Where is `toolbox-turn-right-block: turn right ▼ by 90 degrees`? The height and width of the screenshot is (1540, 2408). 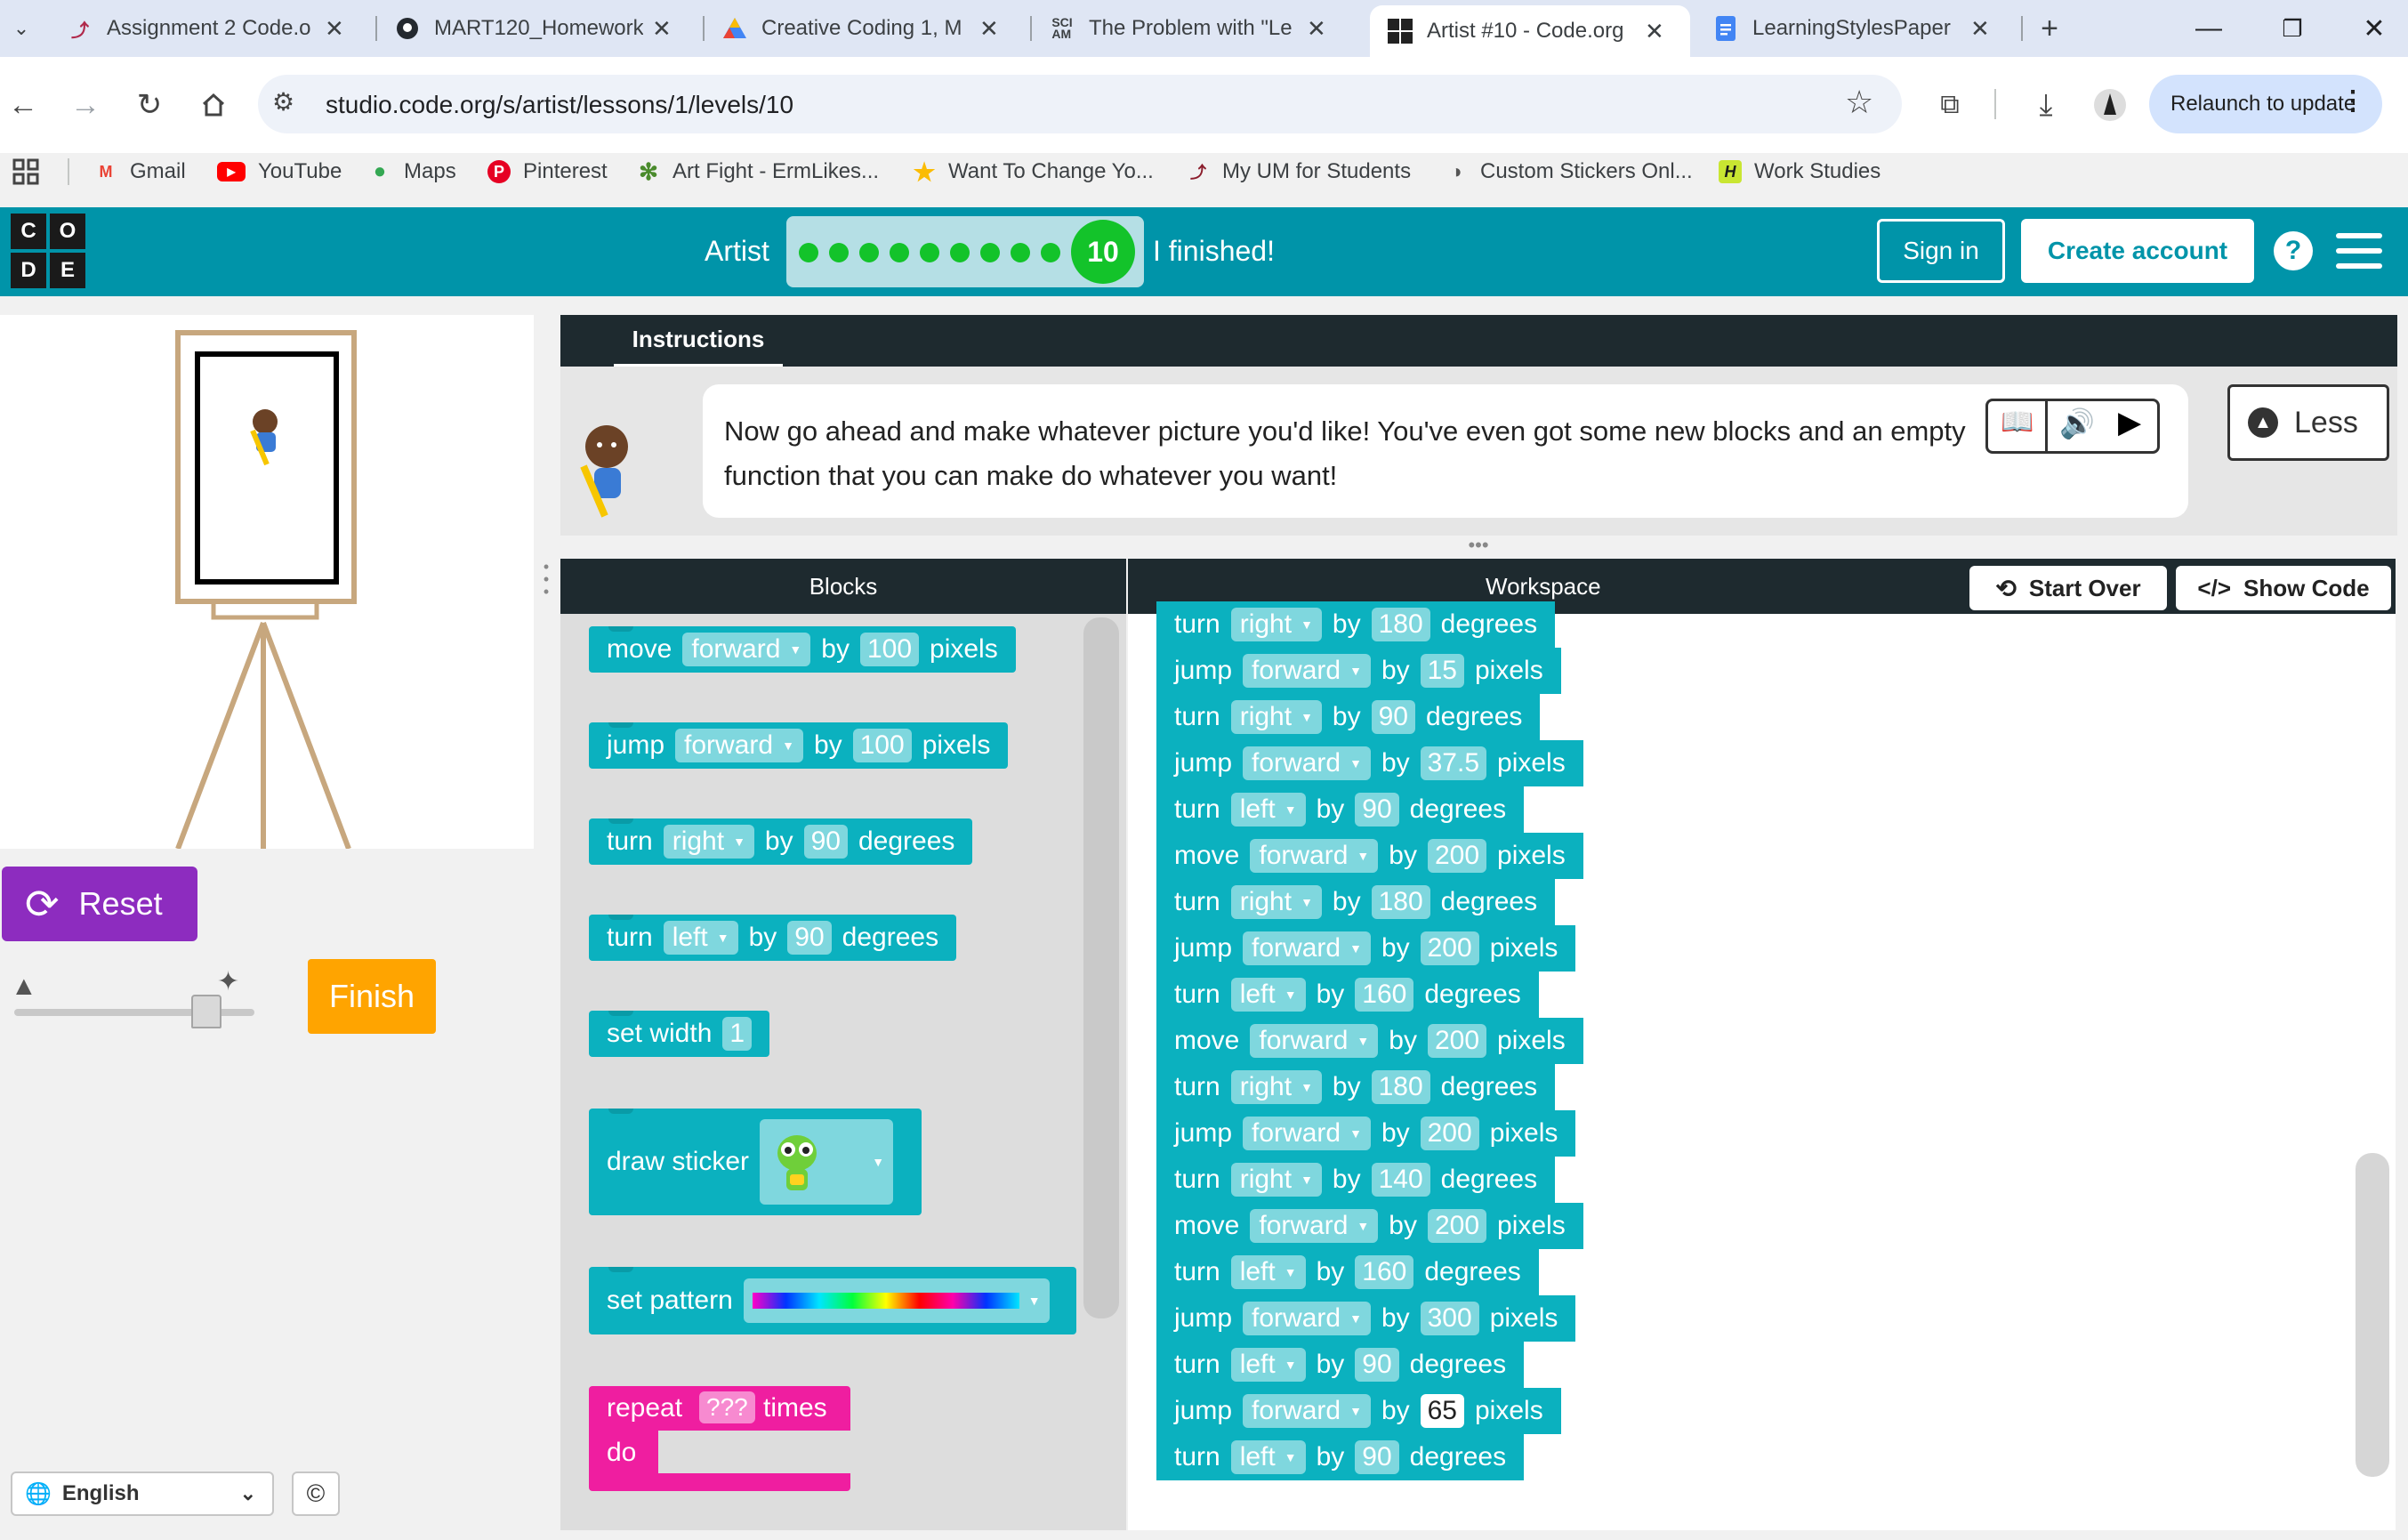
toolbox-turn-right-block: turn right ▼ by 90 degrees is located at coordinates (781, 841).